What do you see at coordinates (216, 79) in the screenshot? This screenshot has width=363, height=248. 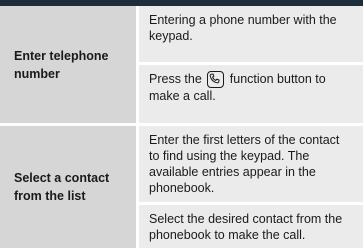 I see `phone-function-icon` at bounding box center [216, 79].